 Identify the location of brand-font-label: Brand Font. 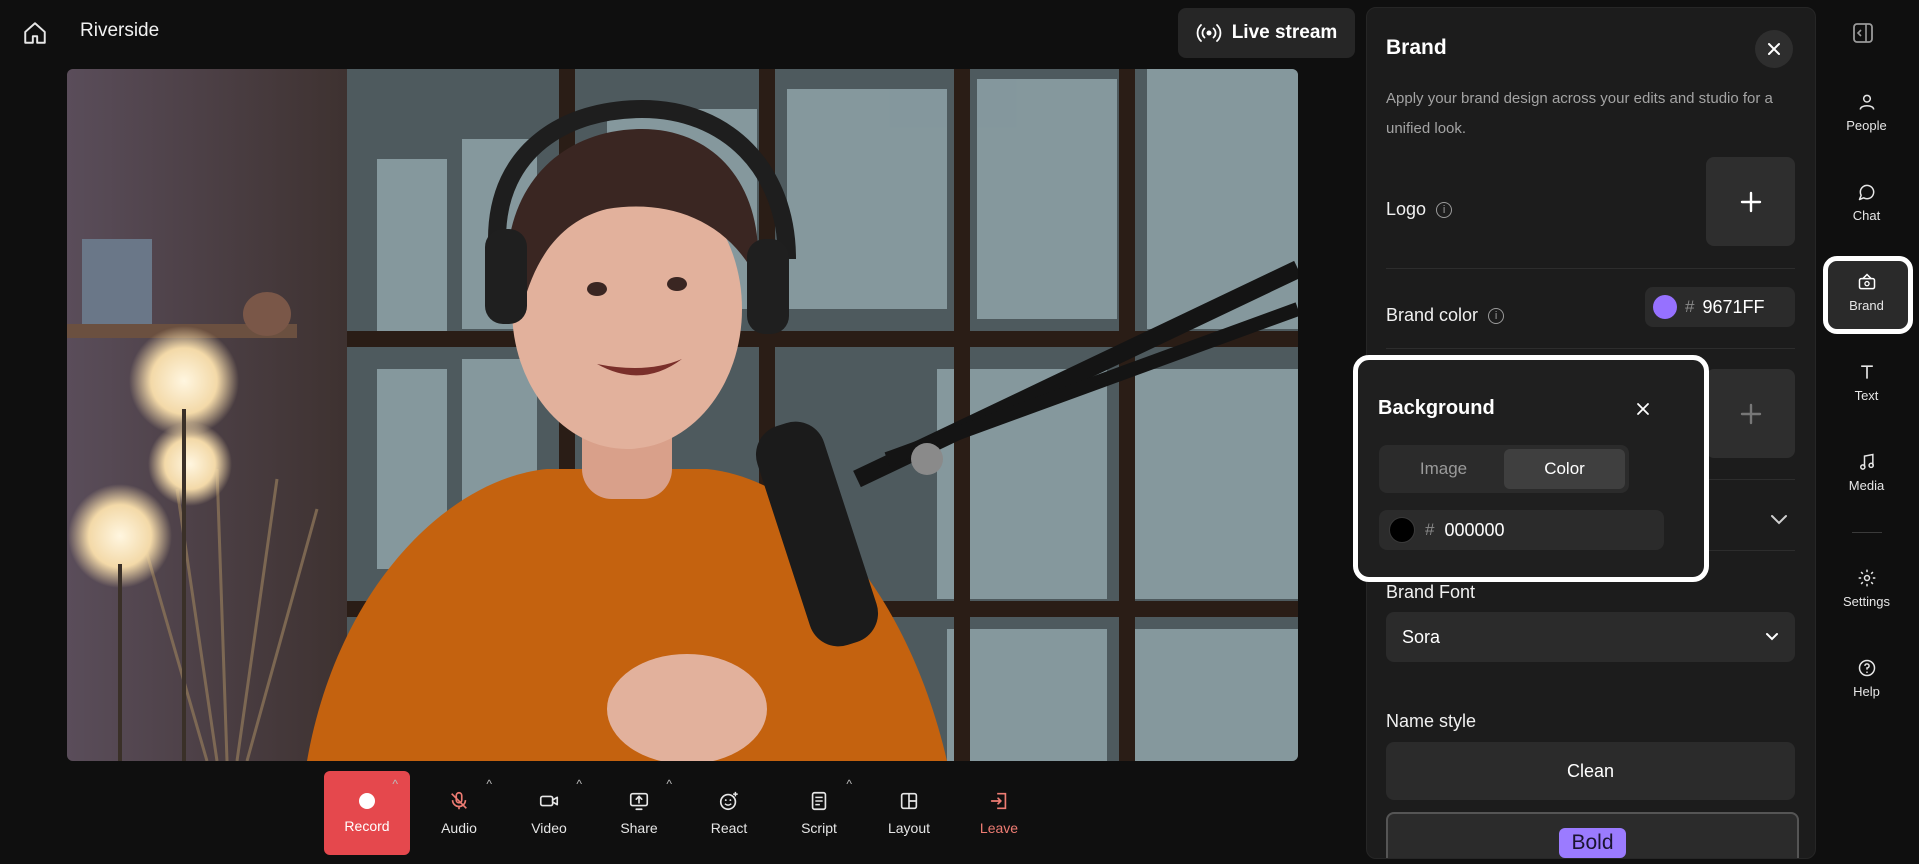
(1431, 592).